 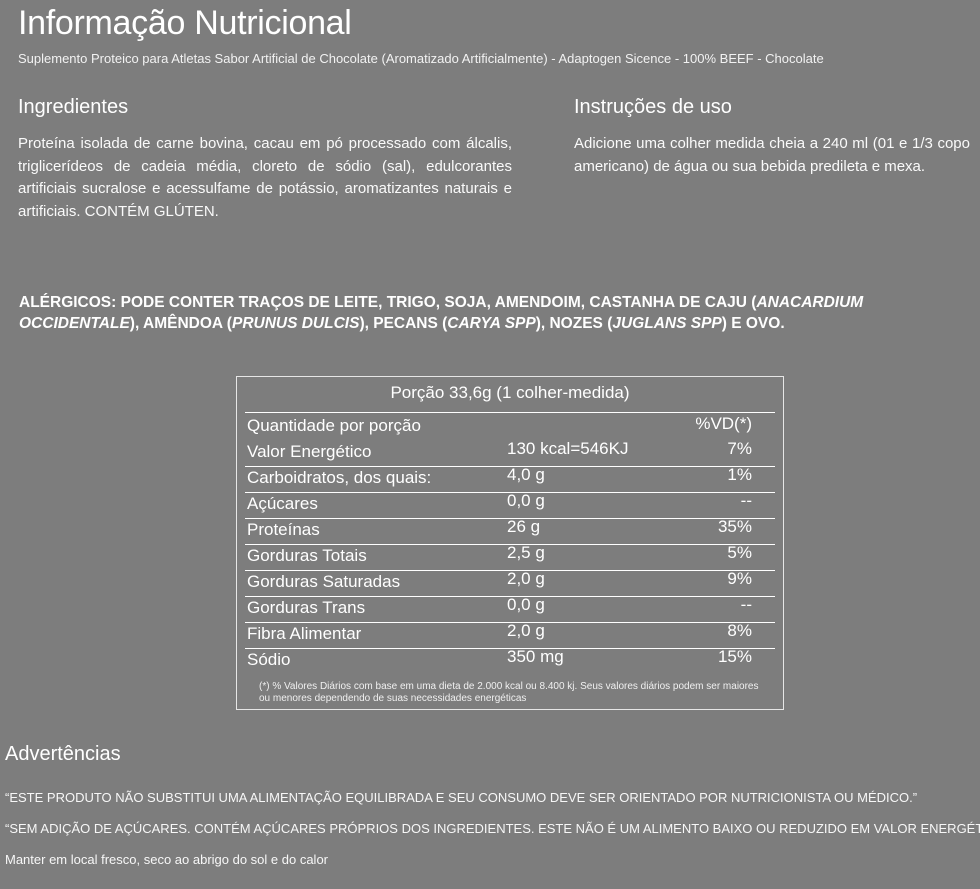 What do you see at coordinates (510, 412) in the screenshot?
I see `divider` at bounding box center [510, 412].